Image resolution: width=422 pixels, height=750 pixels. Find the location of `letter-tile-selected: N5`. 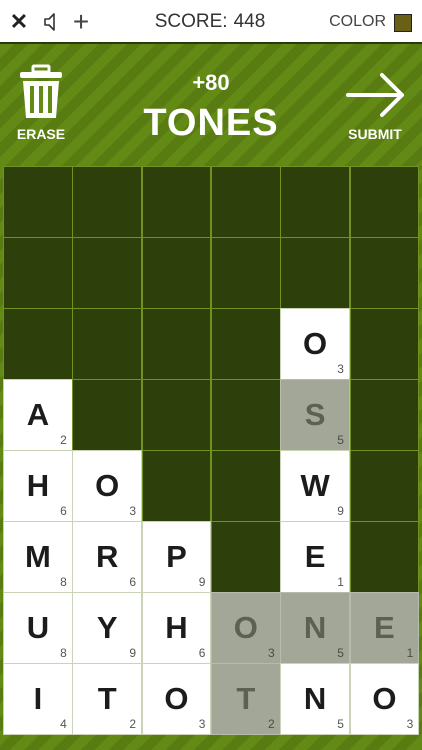

letter-tile-selected: N5 is located at coordinates (315, 628).